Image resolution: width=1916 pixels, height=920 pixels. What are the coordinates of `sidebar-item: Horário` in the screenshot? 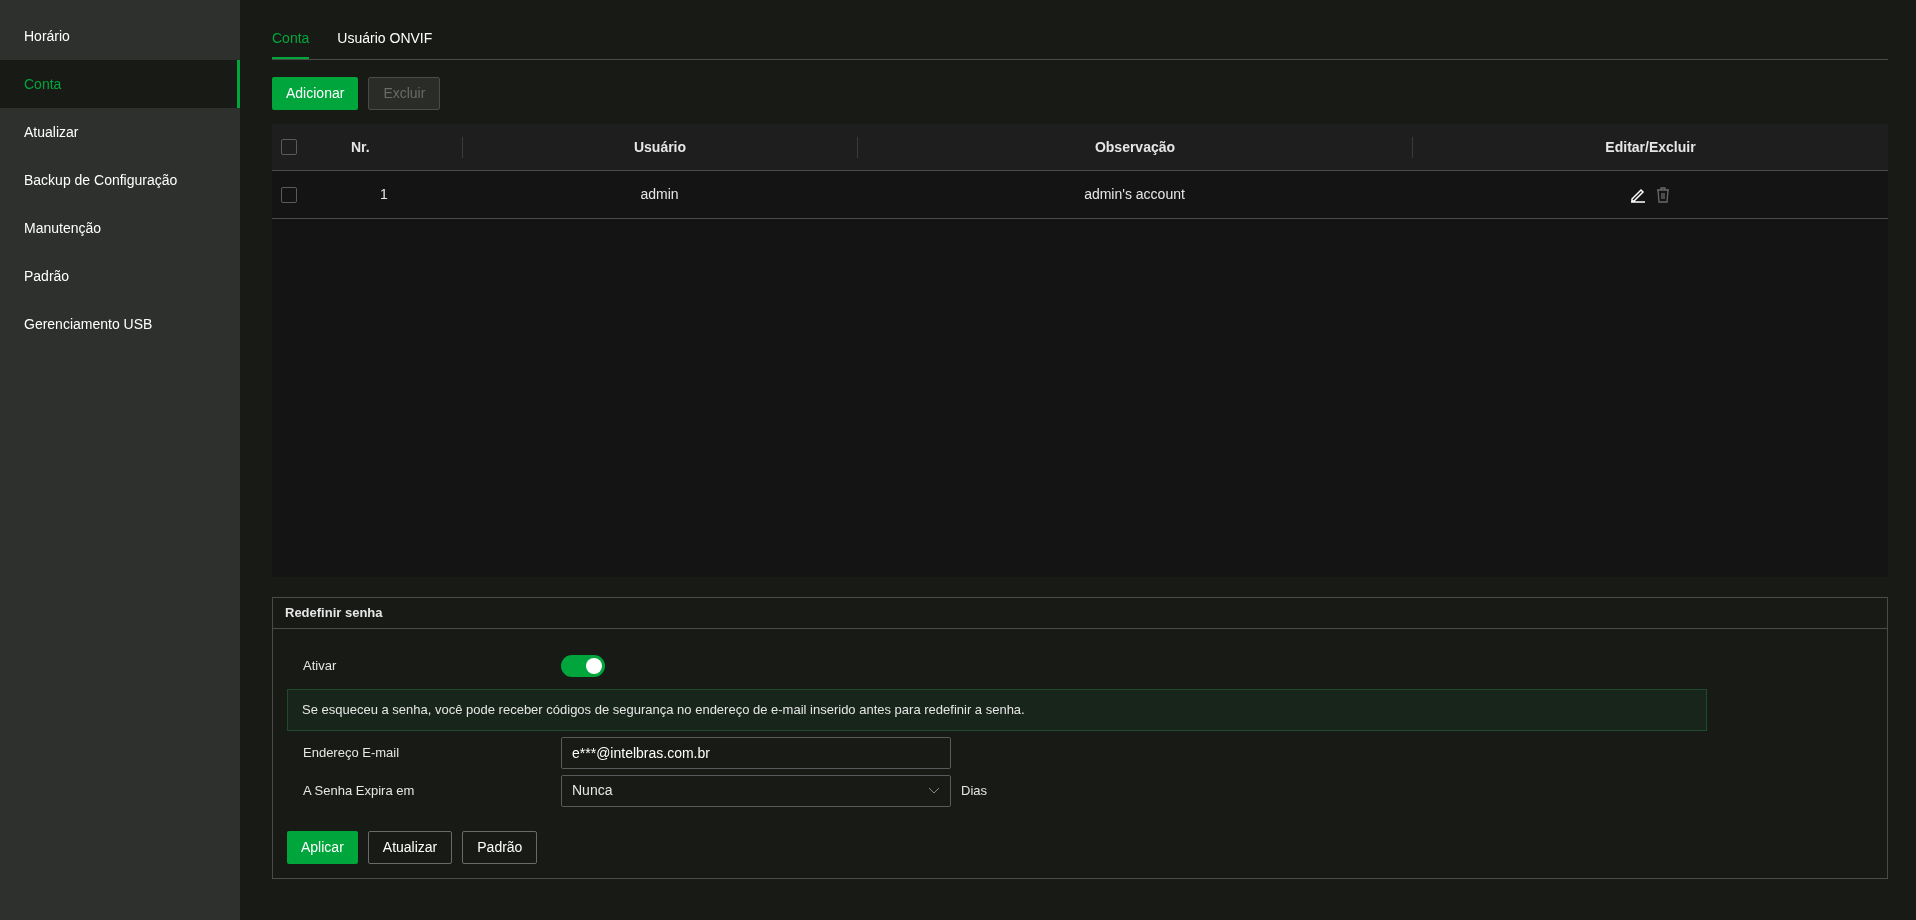 It's located at (120, 36).